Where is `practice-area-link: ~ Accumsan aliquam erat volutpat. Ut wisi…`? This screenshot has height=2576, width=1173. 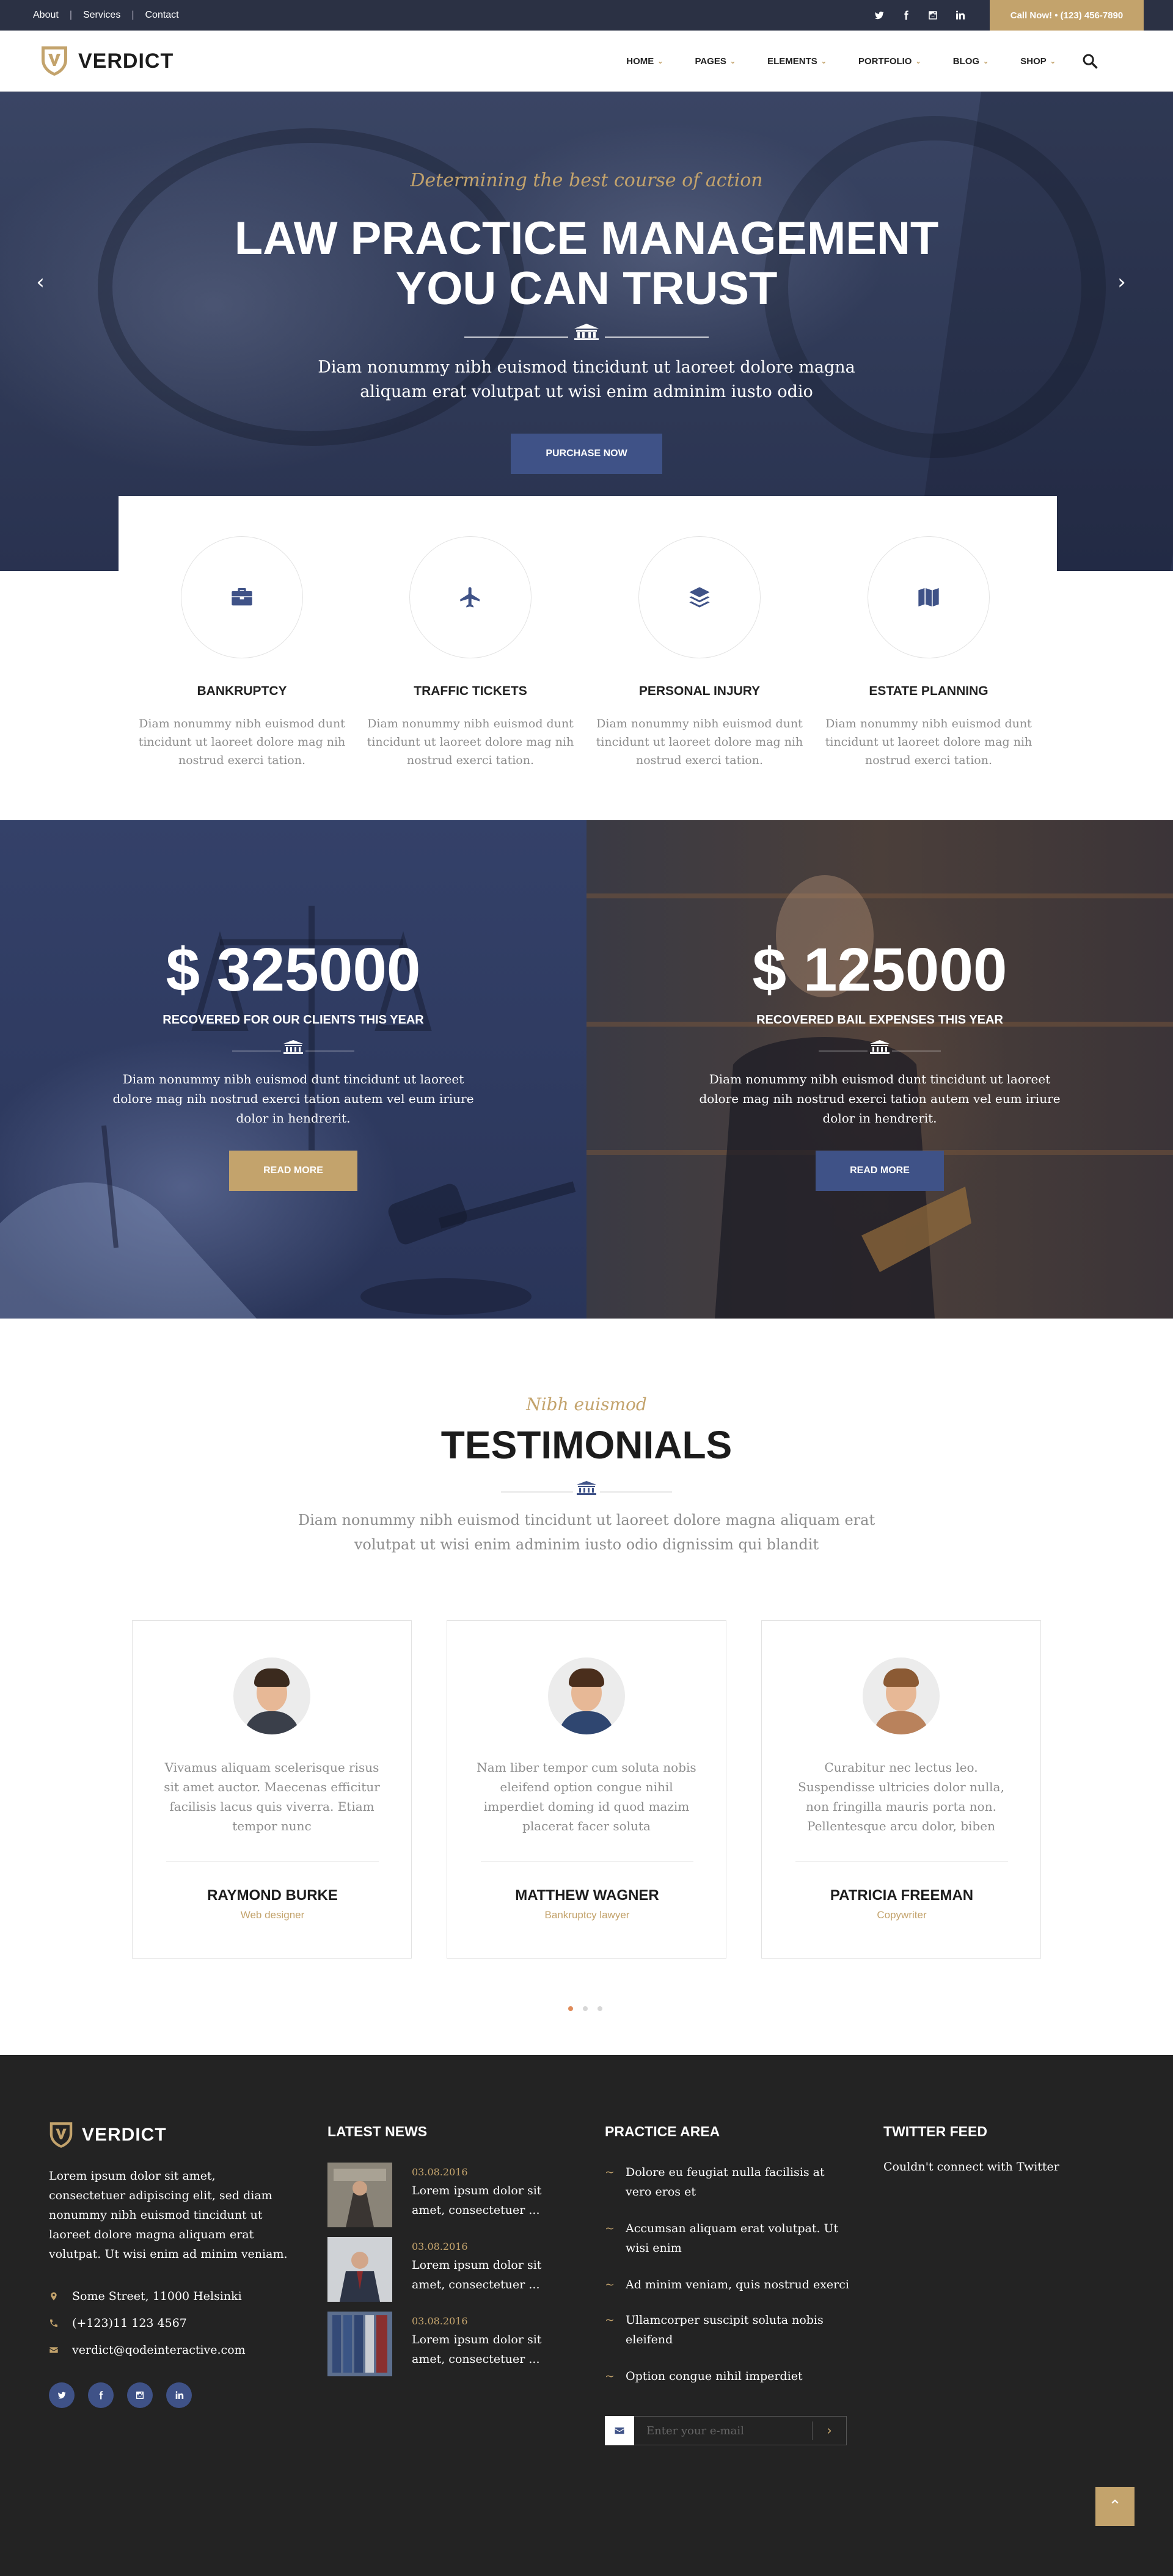
practice-area-link: ~ Accumsan aliquam erat volutpat. Ut wisi… is located at coordinates (727, 2238).